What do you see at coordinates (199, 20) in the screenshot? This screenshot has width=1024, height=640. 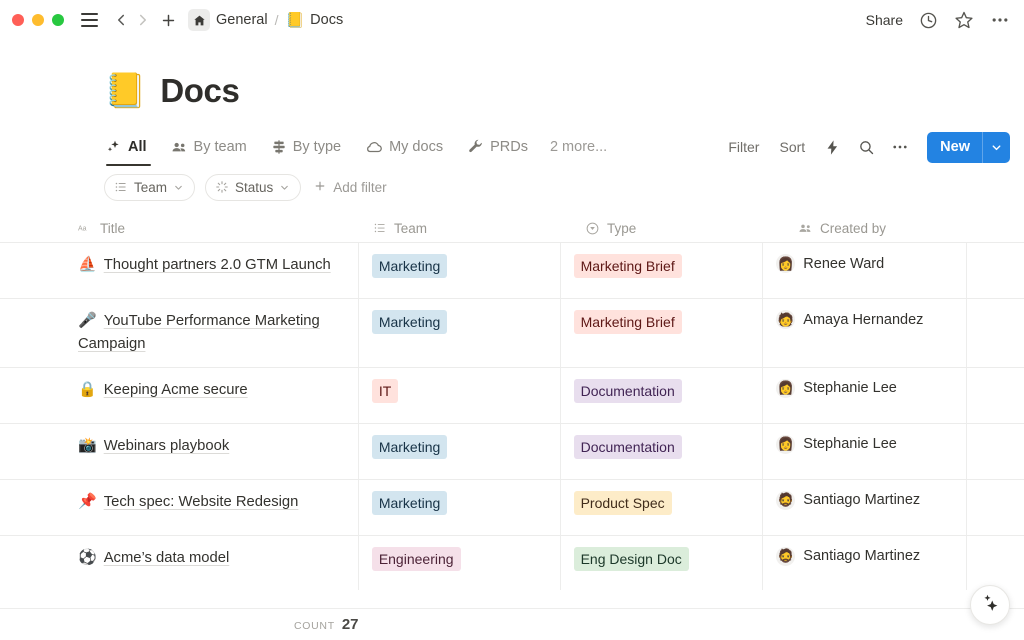 I see `home-icon` at bounding box center [199, 20].